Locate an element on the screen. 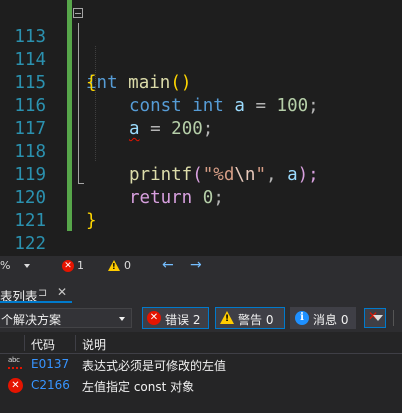 This screenshot has width=402, height=413. tab-error-list: 表列表 ⊐ ✕ is located at coordinates (36, 293).